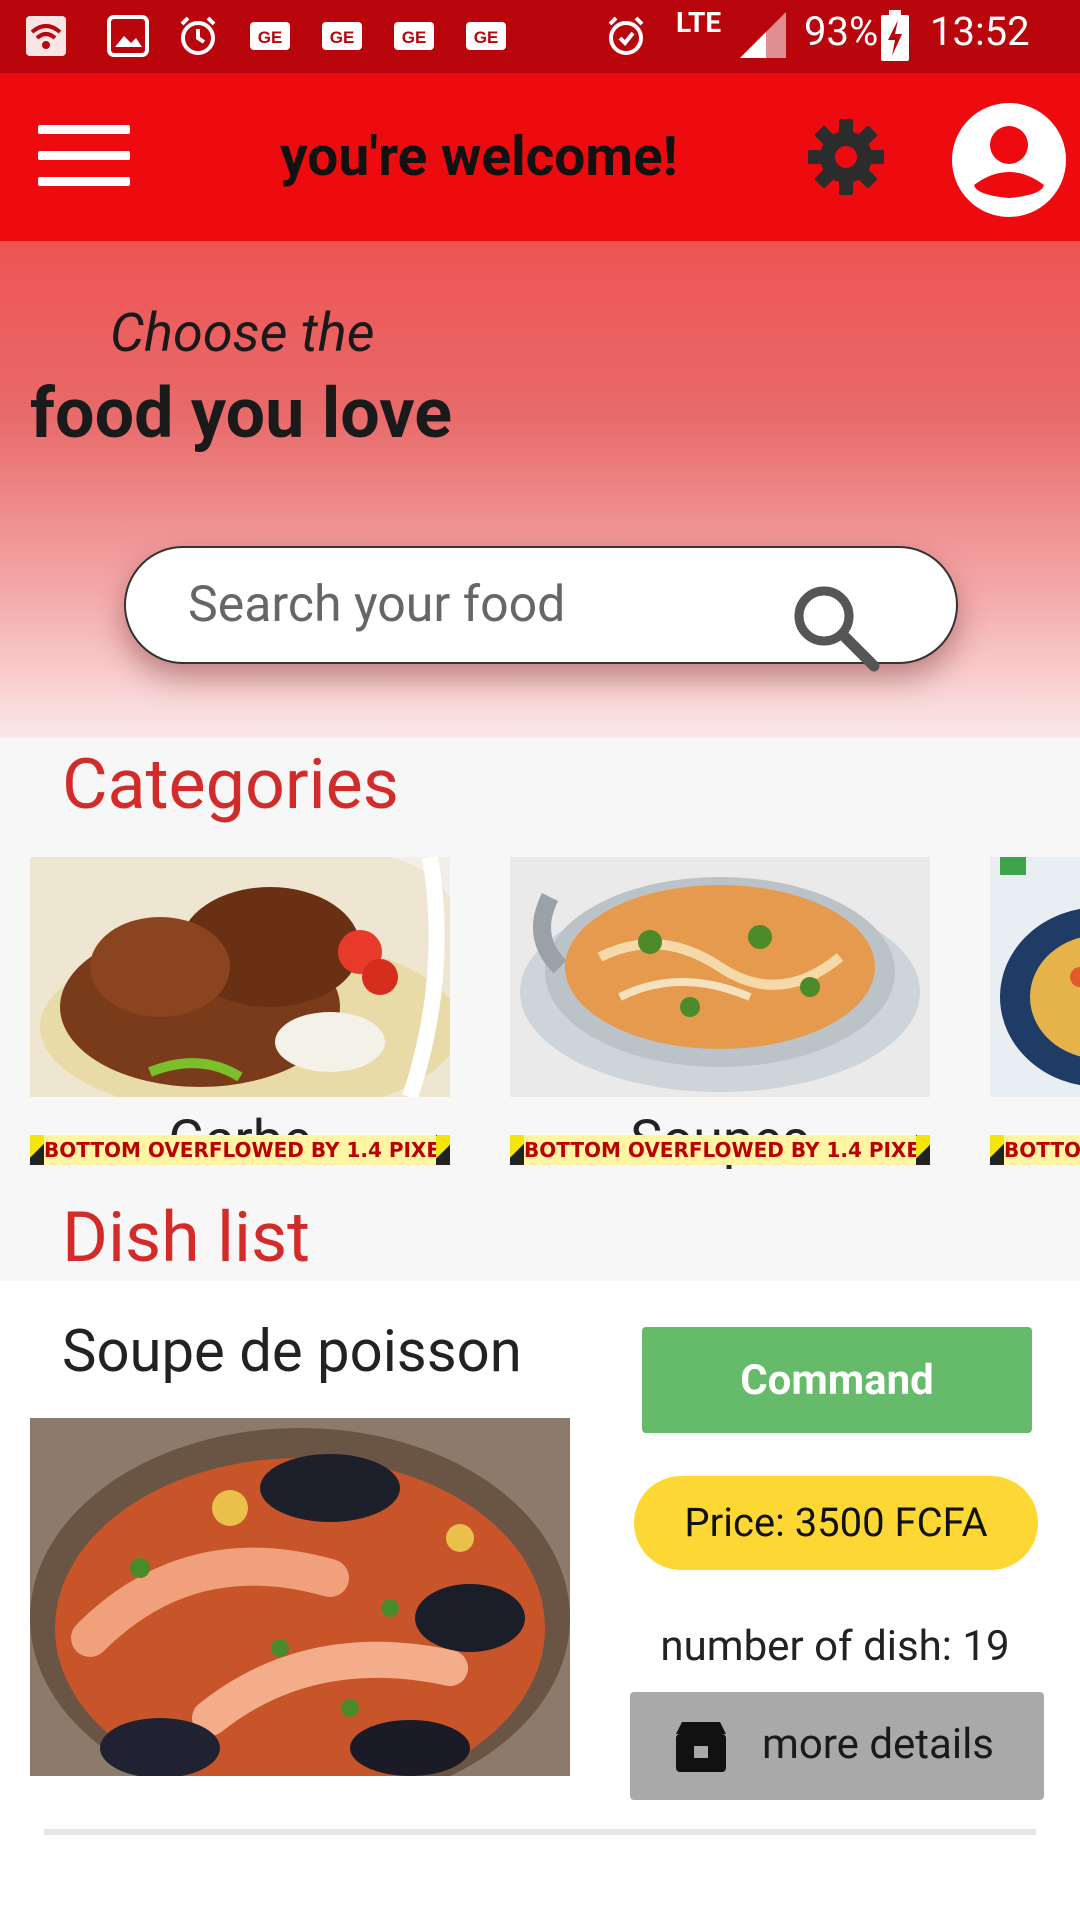  What do you see at coordinates (241, 414) in the screenshot?
I see `hero-headline: food you love` at bounding box center [241, 414].